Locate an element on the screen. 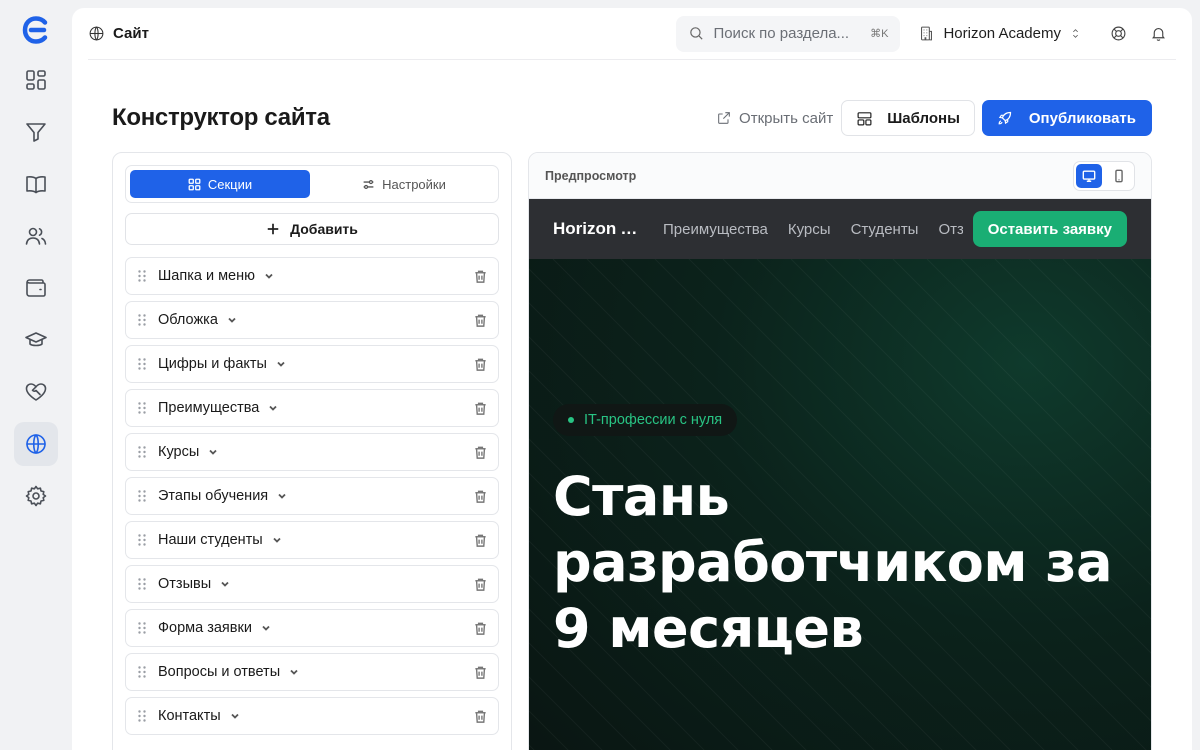  section-item: Контакты is located at coordinates (312, 716).